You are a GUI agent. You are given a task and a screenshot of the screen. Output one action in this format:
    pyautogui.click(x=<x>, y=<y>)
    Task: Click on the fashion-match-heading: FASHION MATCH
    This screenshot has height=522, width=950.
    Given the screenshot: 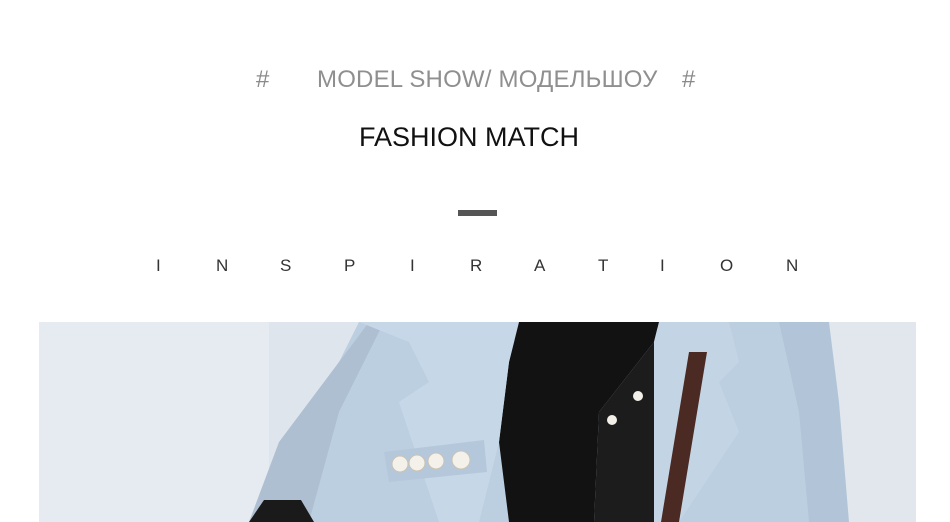 What is the action you would take?
    pyautogui.click(x=468, y=137)
    